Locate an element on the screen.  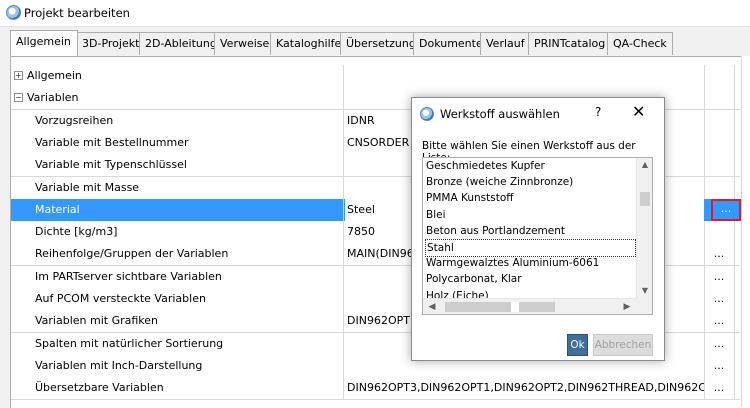
row-name-cell: Dichte [kg/m3] is located at coordinates (177, 232).